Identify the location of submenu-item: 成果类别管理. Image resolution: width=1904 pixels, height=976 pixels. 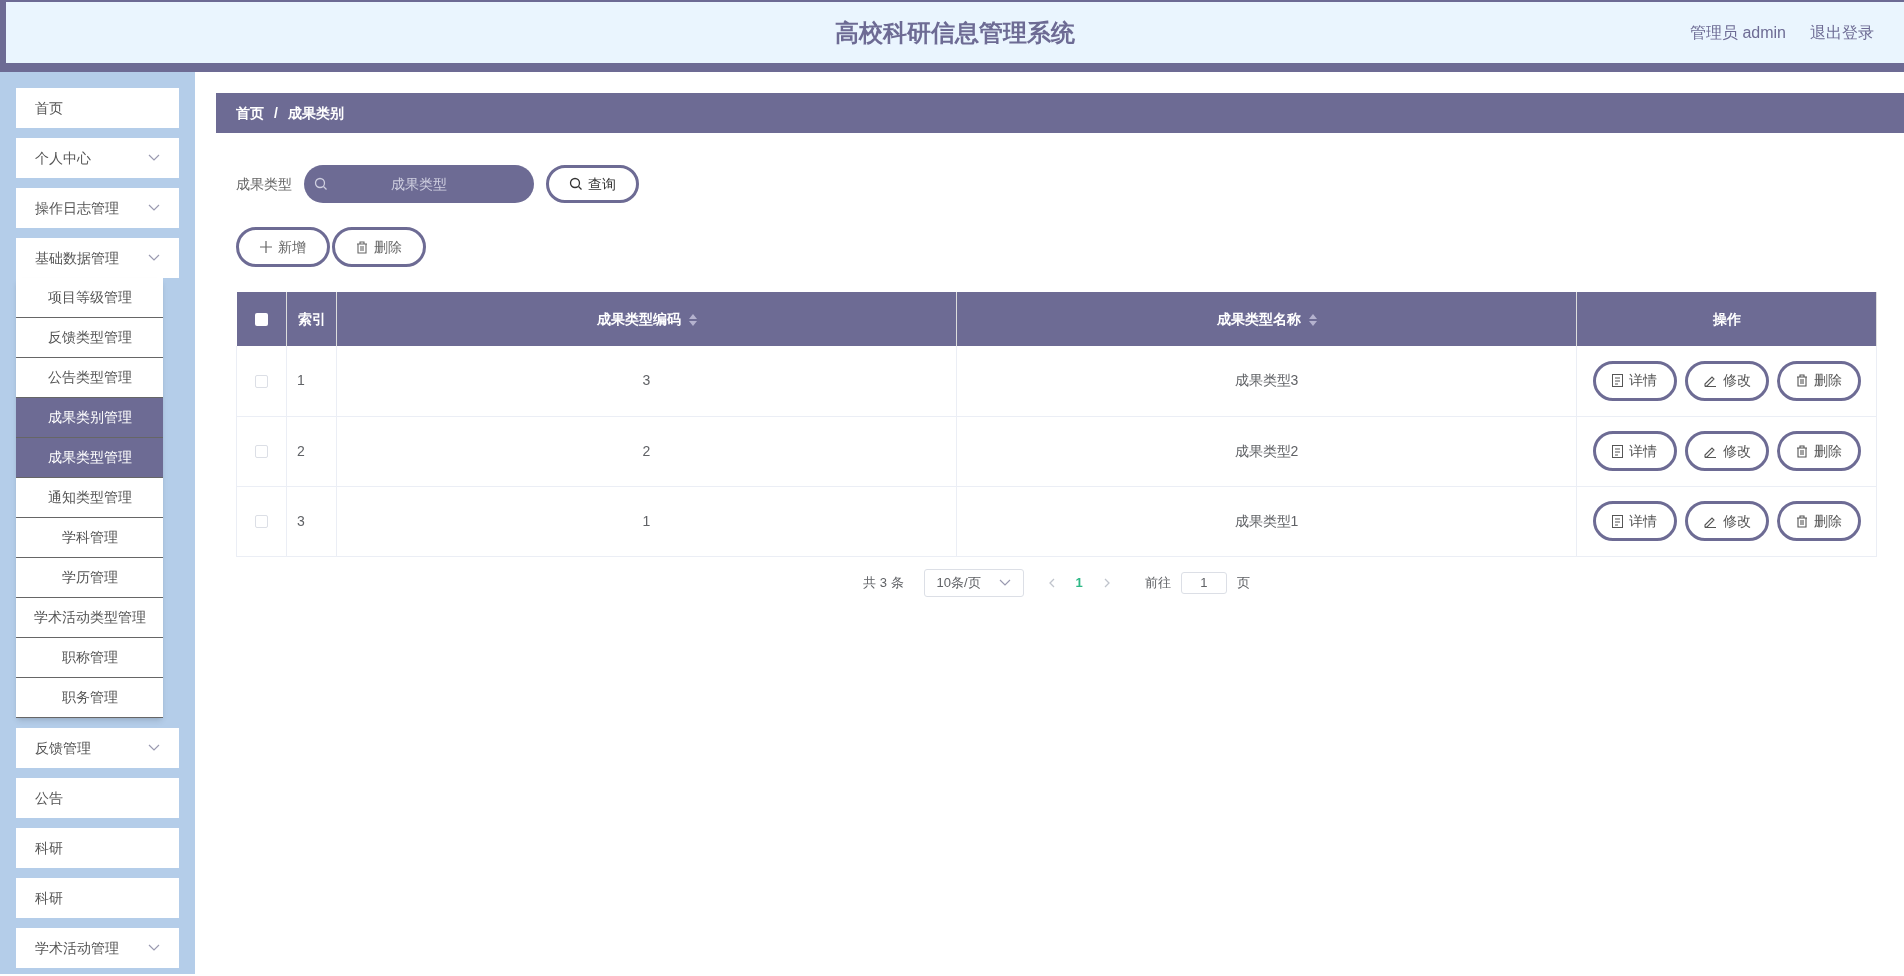
(89, 418).